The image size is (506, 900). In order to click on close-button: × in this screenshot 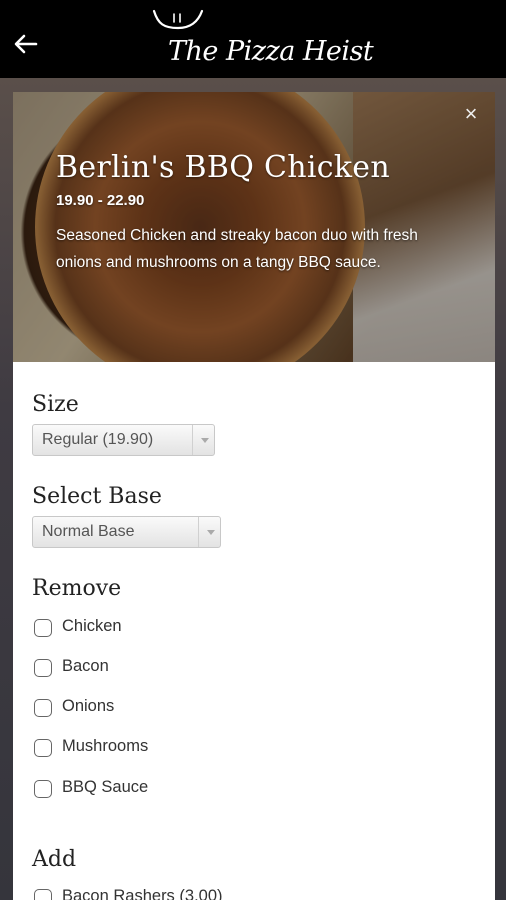, I will do `click(471, 114)`.